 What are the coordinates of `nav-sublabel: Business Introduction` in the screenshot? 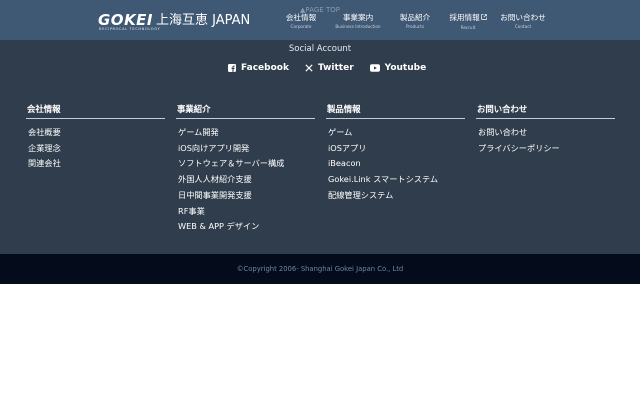 It's located at (358, 26).